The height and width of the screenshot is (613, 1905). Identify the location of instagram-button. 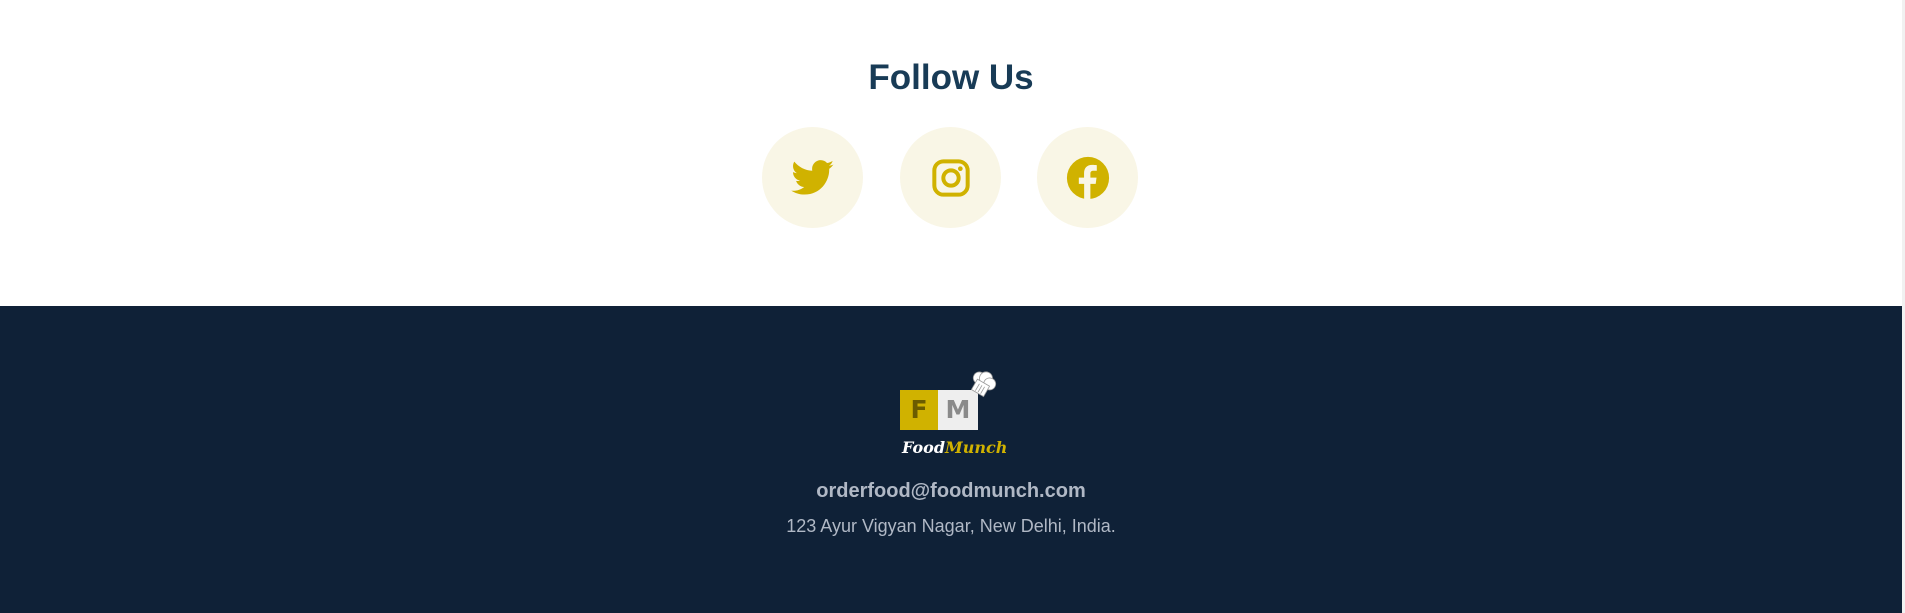
(950, 177).